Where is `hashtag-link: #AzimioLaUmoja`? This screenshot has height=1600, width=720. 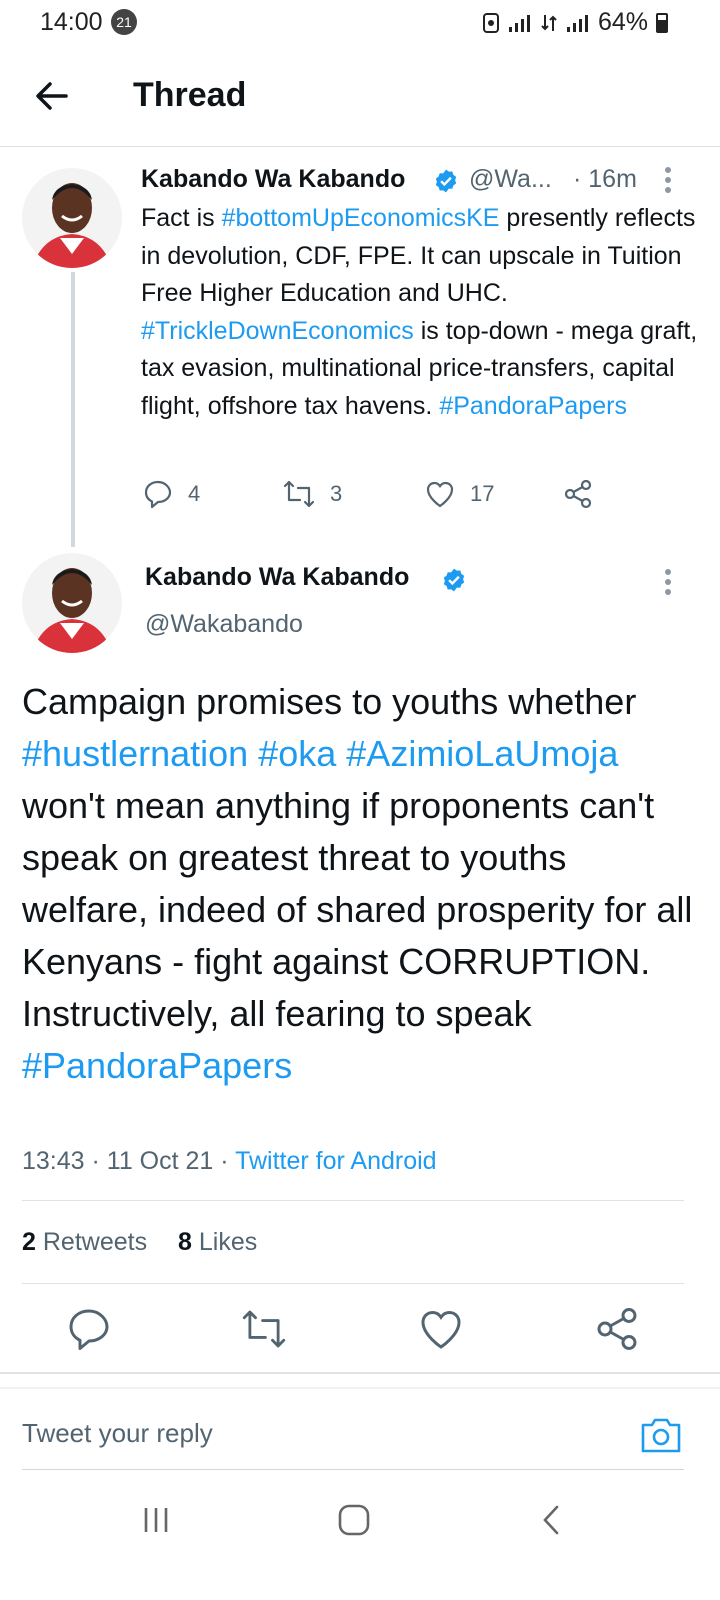 hashtag-link: #AzimioLaUmoja is located at coordinates (482, 753).